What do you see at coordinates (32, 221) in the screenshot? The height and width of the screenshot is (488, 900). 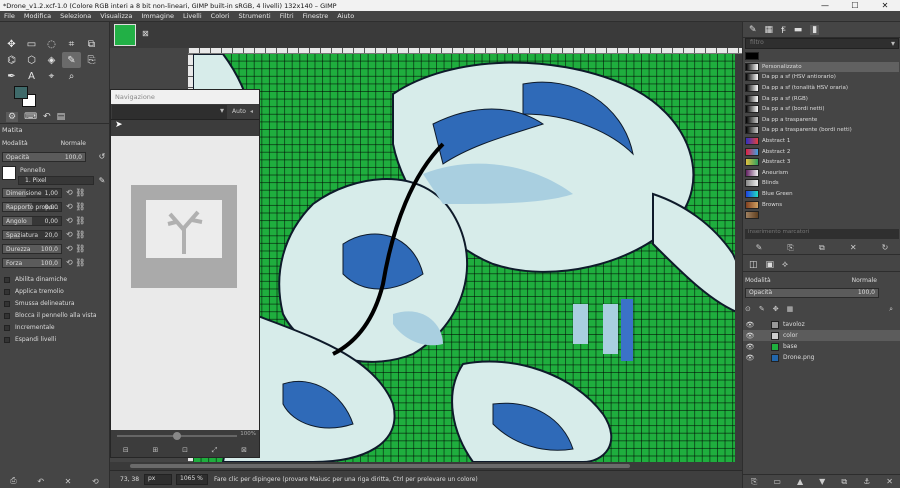 I see `angle-slider: Angolo 0,00` at bounding box center [32, 221].